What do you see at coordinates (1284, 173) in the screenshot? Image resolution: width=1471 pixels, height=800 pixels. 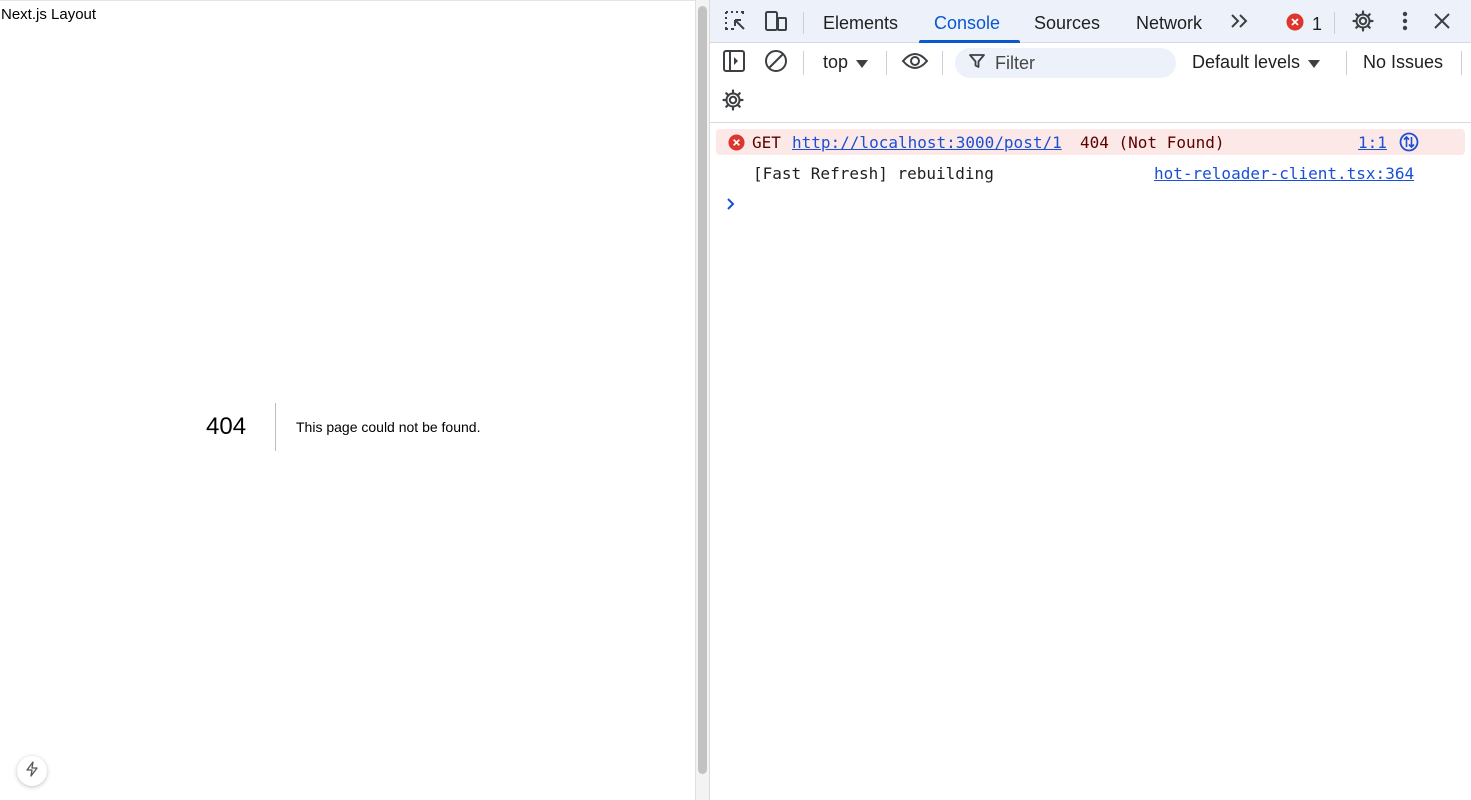 I see `log-source-link: hot-reloader-client.tsx:364` at bounding box center [1284, 173].